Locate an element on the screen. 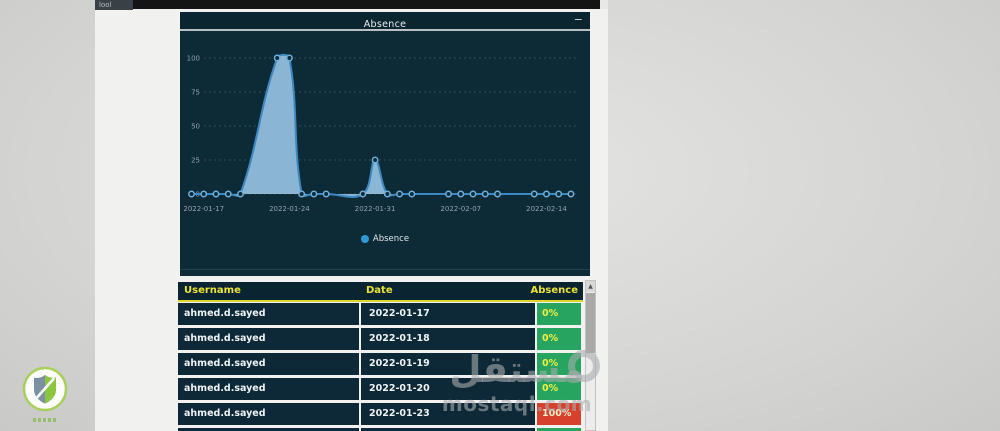  top-bar-notch is located at coordinates (604, 4).